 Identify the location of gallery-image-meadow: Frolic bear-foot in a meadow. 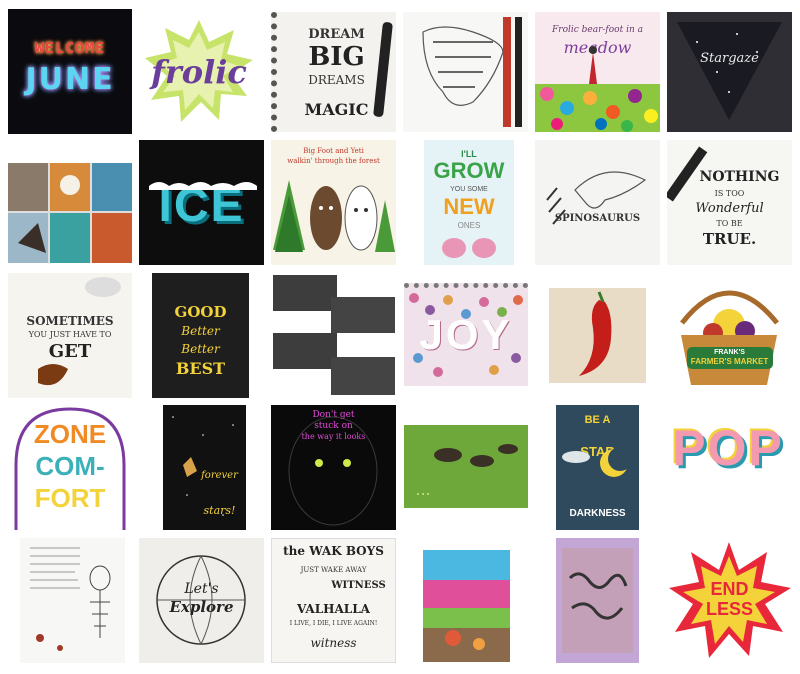
(597, 72).